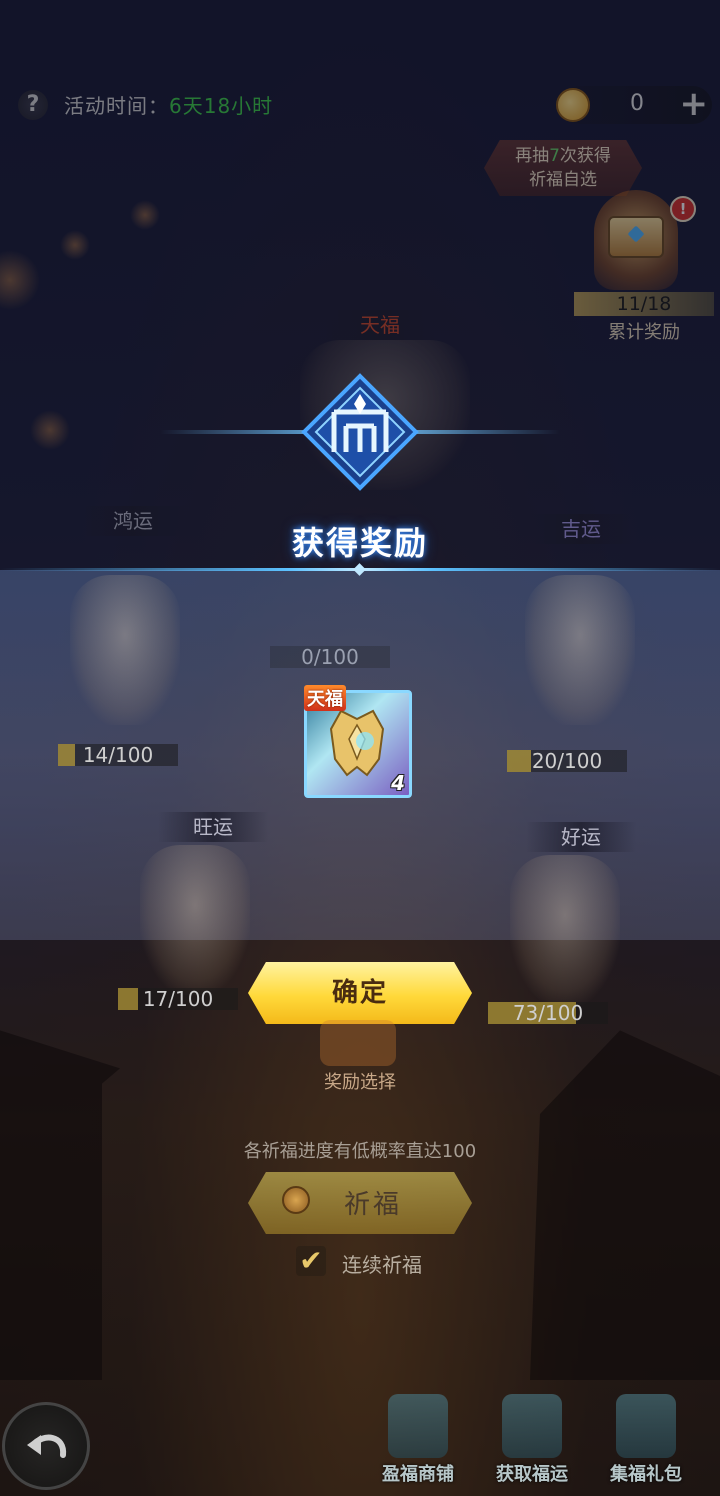 The height and width of the screenshot is (1496, 720). I want to click on continuous-pray-checkbox: ✔, so click(311, 1261).